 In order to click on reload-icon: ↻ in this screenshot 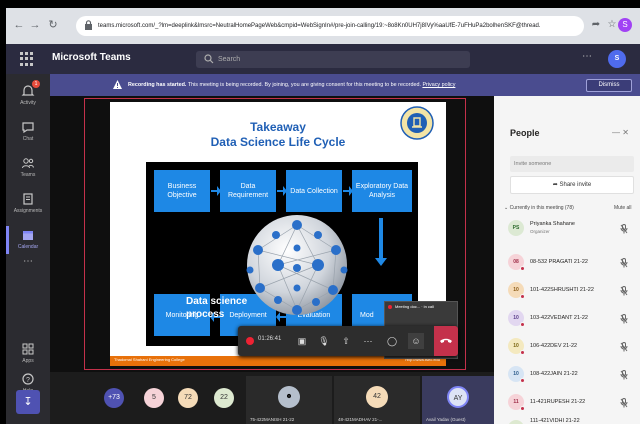, I will do `click(53, 25)`.